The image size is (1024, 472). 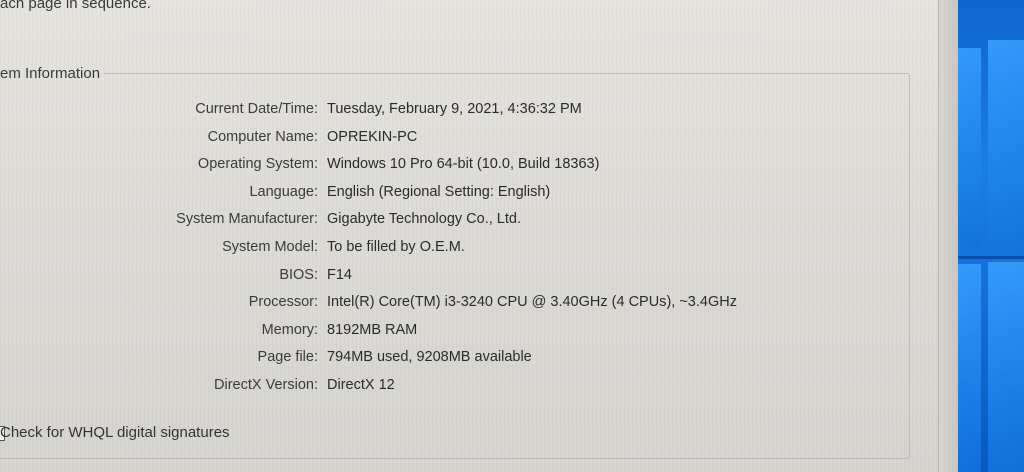 What do you see at coordinates (256, 109) in the screenshot?
I see `row-label: Current Date/Time:` at bounding box center [256, 109].